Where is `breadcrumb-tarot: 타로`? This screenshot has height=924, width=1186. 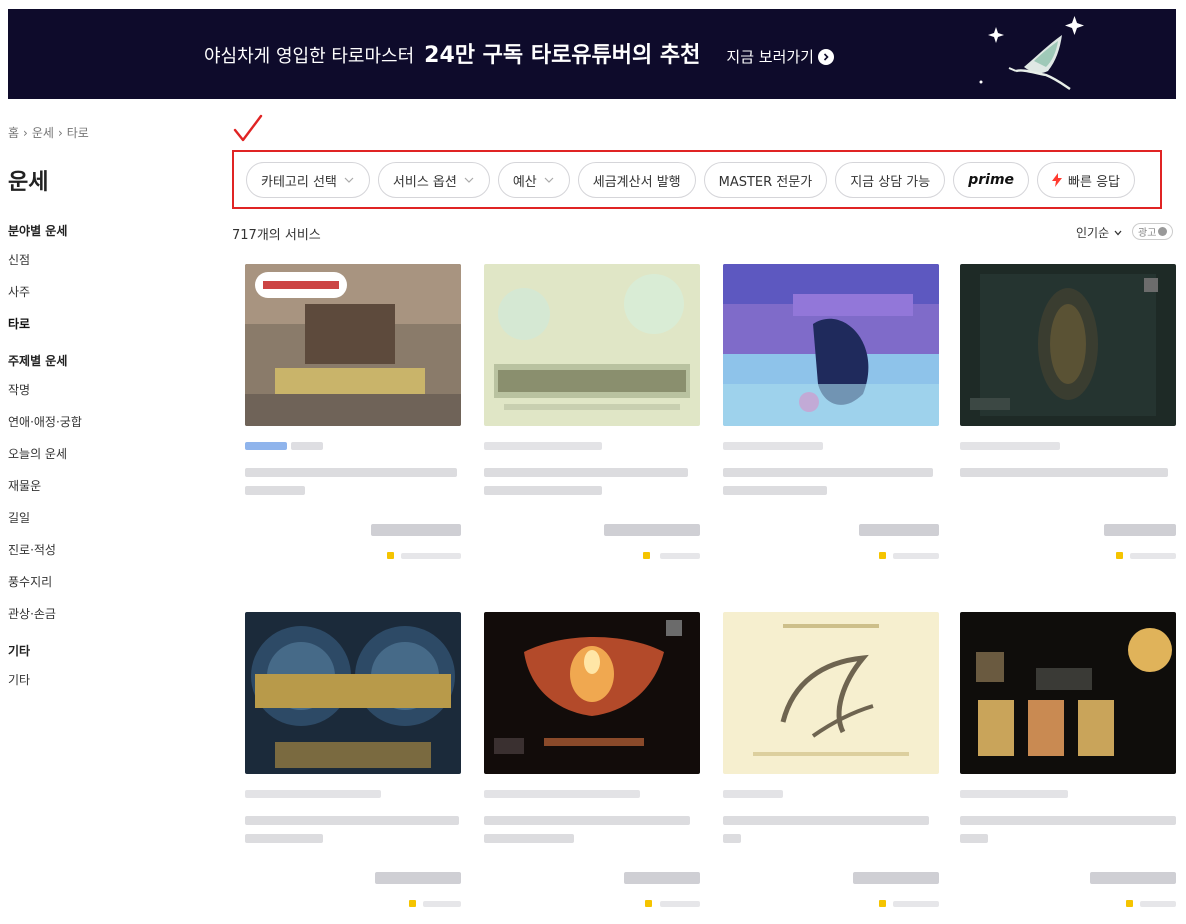
breadcrumb-tarot: 타로 is located at coordinates (78, 133).